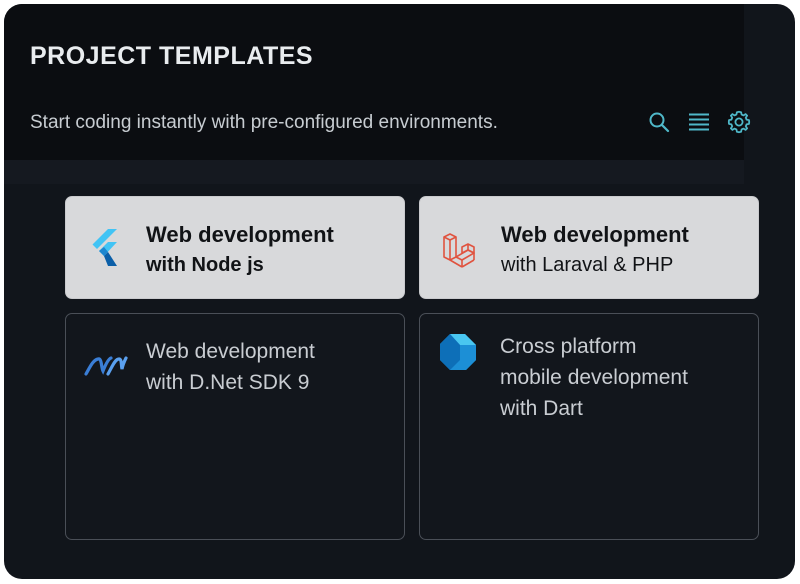 Image resolution: width=800 pixels, height=584 pixels. I want to click on template-title: Cross platform, so click(568, 346).